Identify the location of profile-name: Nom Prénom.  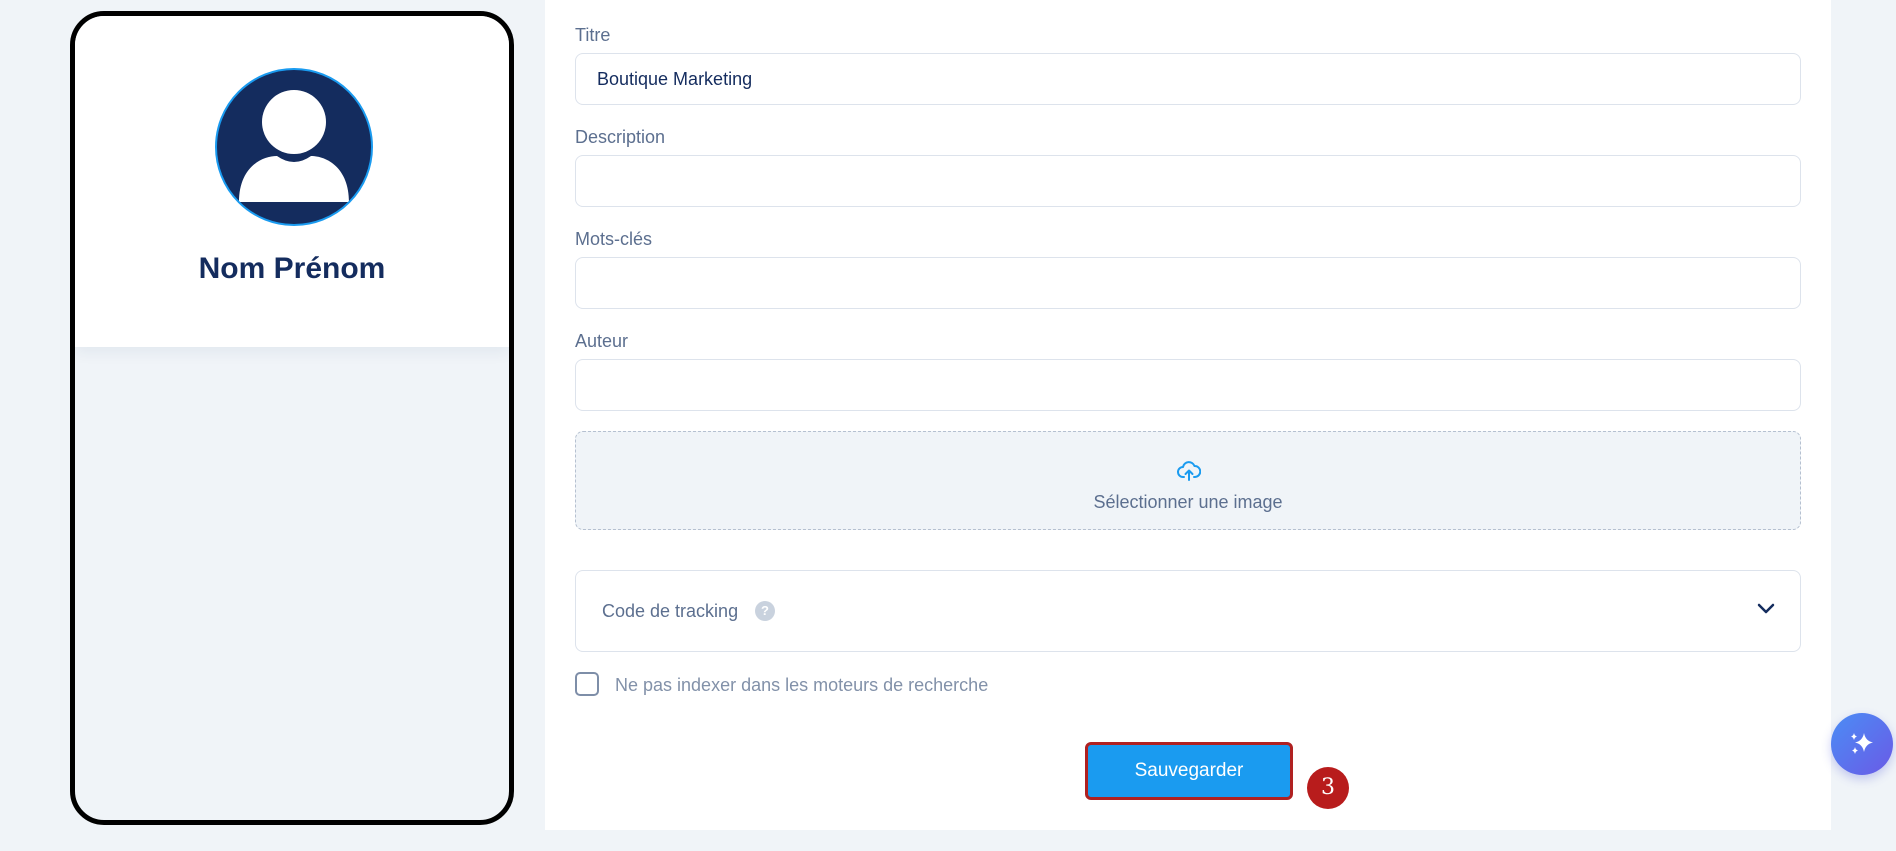
(292, 268).